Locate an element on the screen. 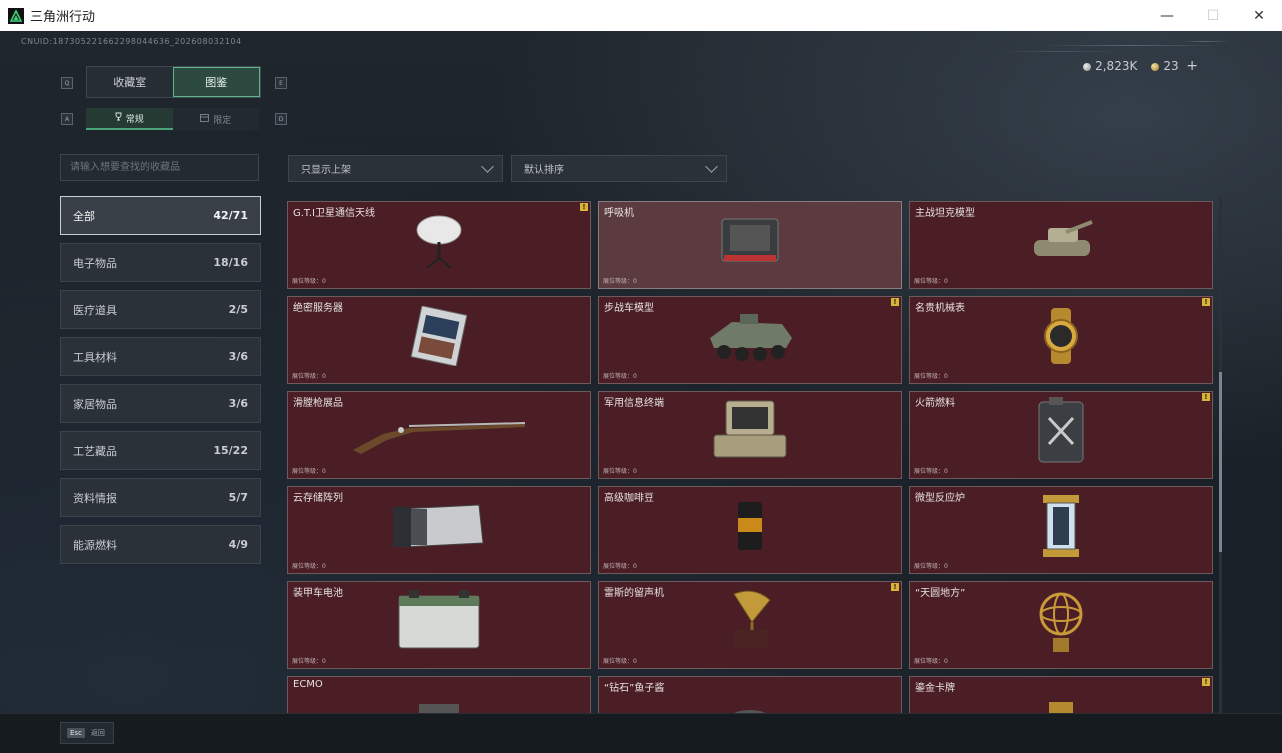 This screenshot has width=1282, height=753. collection-item-card: 主战坦克模型 展位等级：0 is located at coordinates (1061, 245).